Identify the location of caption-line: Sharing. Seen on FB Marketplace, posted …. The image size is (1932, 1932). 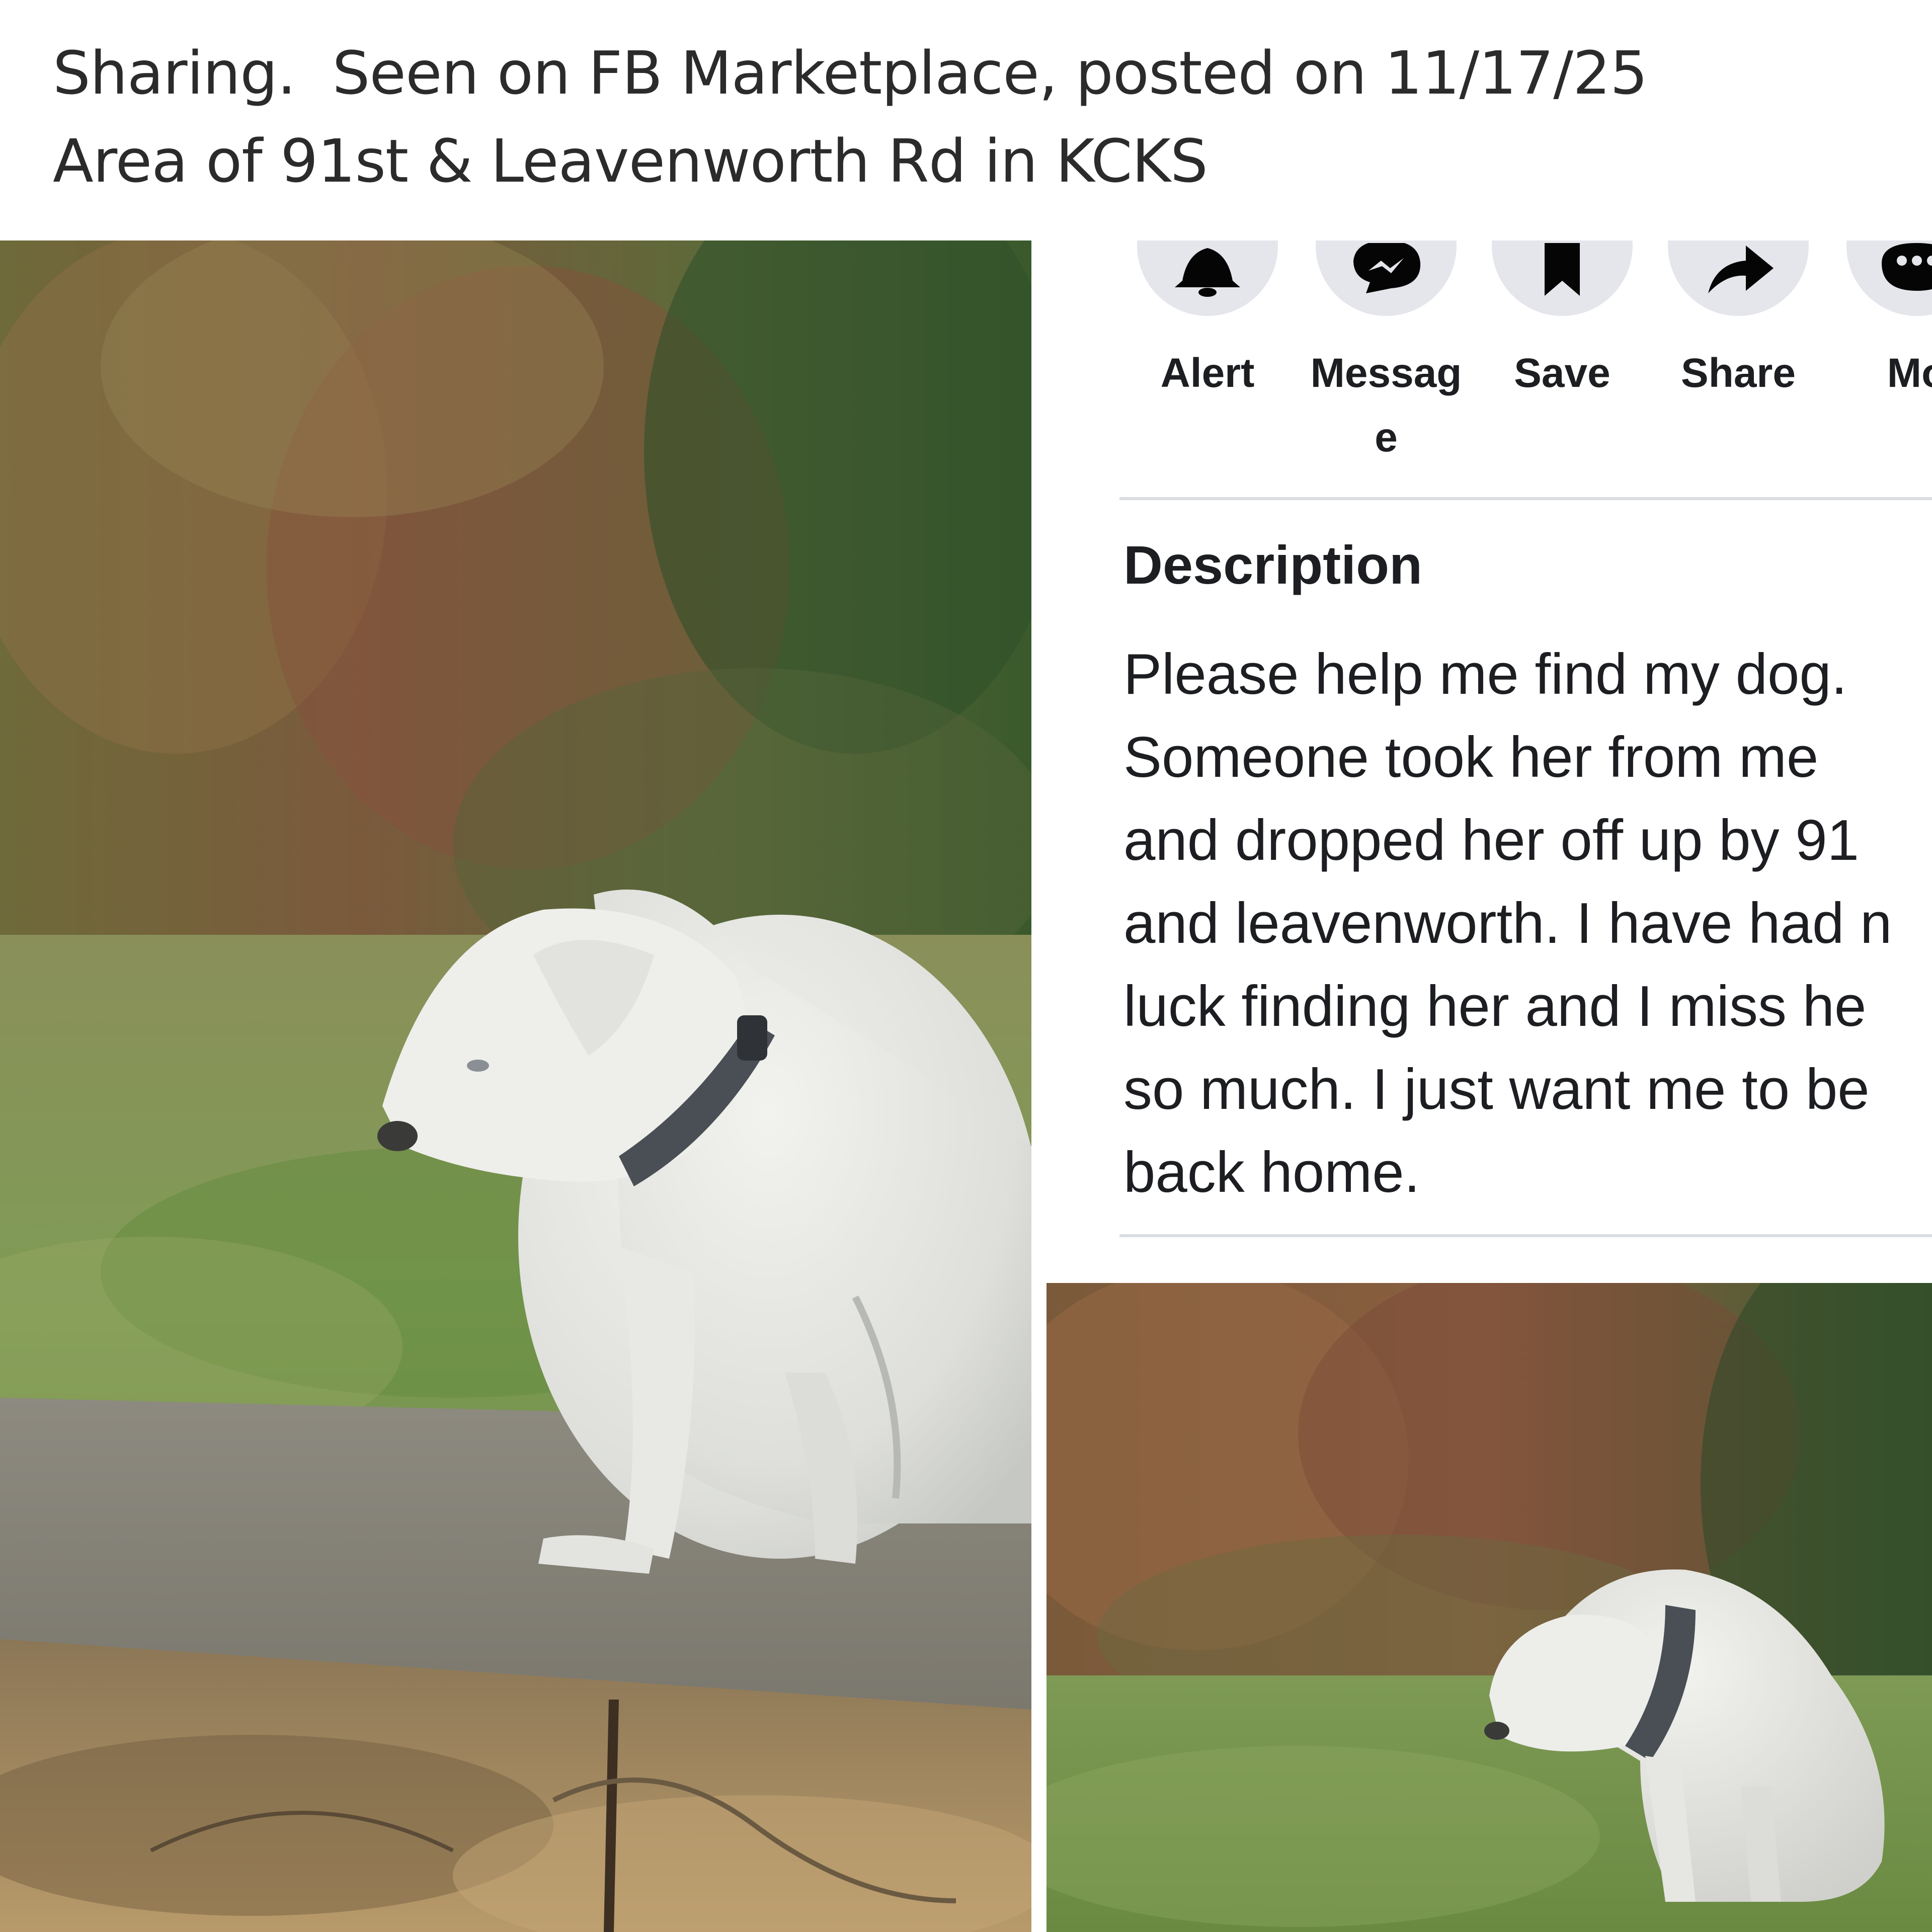
(851, 73).